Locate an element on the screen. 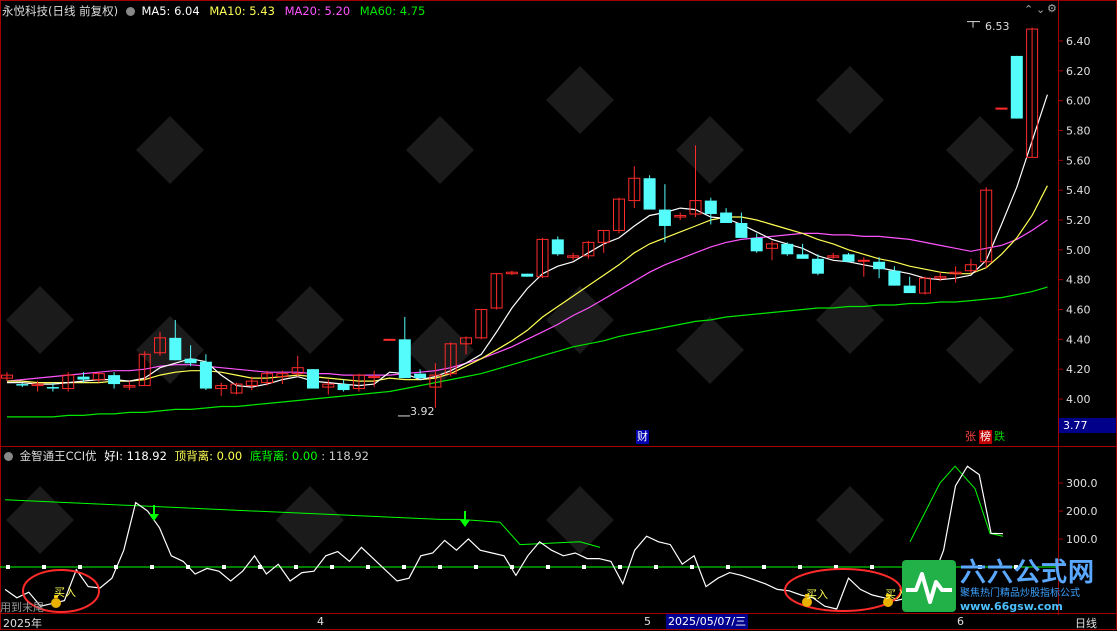 This screenshot has height=631, width=1117. x-axis-label: 4 is located at coordinates (320, 621).